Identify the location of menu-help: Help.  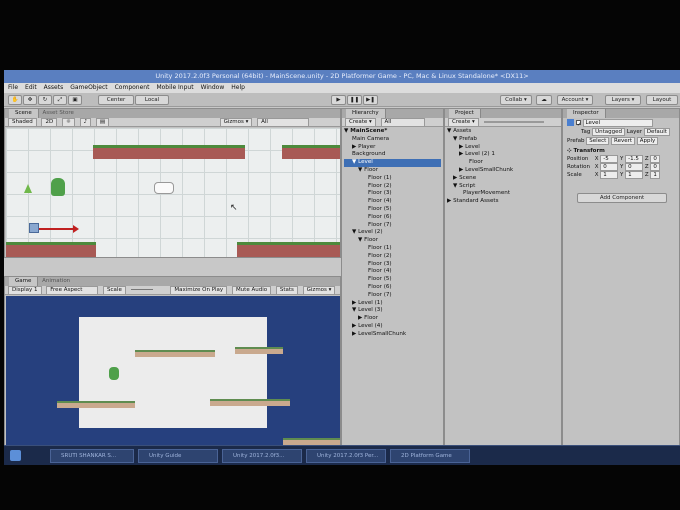
(238, 88).